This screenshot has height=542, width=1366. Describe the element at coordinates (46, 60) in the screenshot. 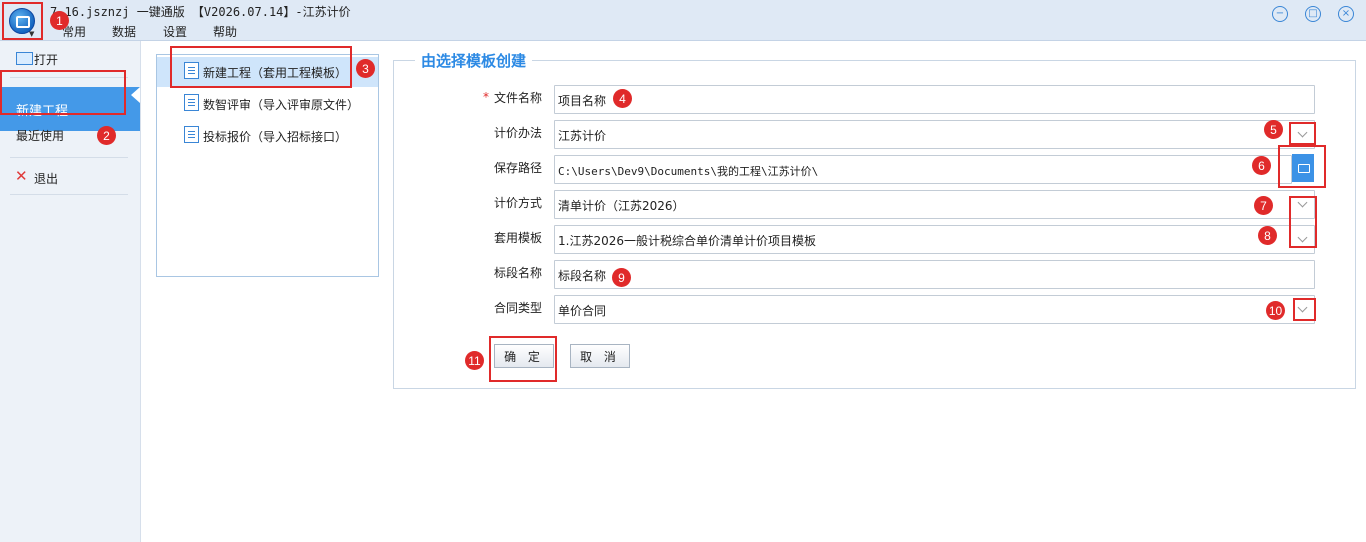

I see `nav-item-label: 打开` at that location.